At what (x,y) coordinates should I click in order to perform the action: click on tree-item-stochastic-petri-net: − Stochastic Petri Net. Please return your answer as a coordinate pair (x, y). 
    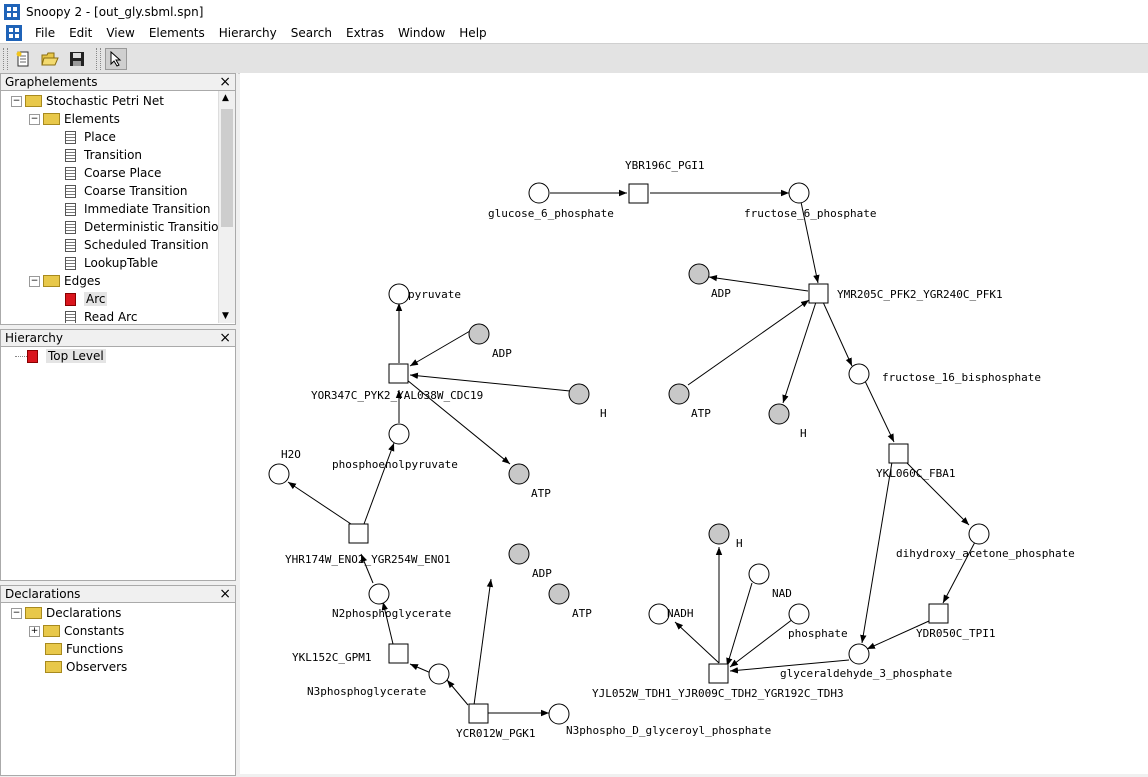
    Looking at the image, I should click on (87, 101).